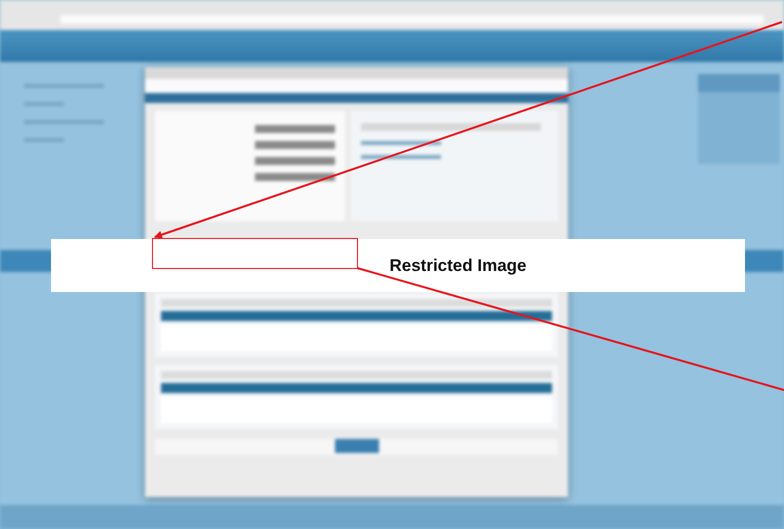 The width and height of the screenshot is (784, 529). Describe the element at coordinates (458, 266) in the screenshot. I see `banner-label: Restricted Image` at that location.